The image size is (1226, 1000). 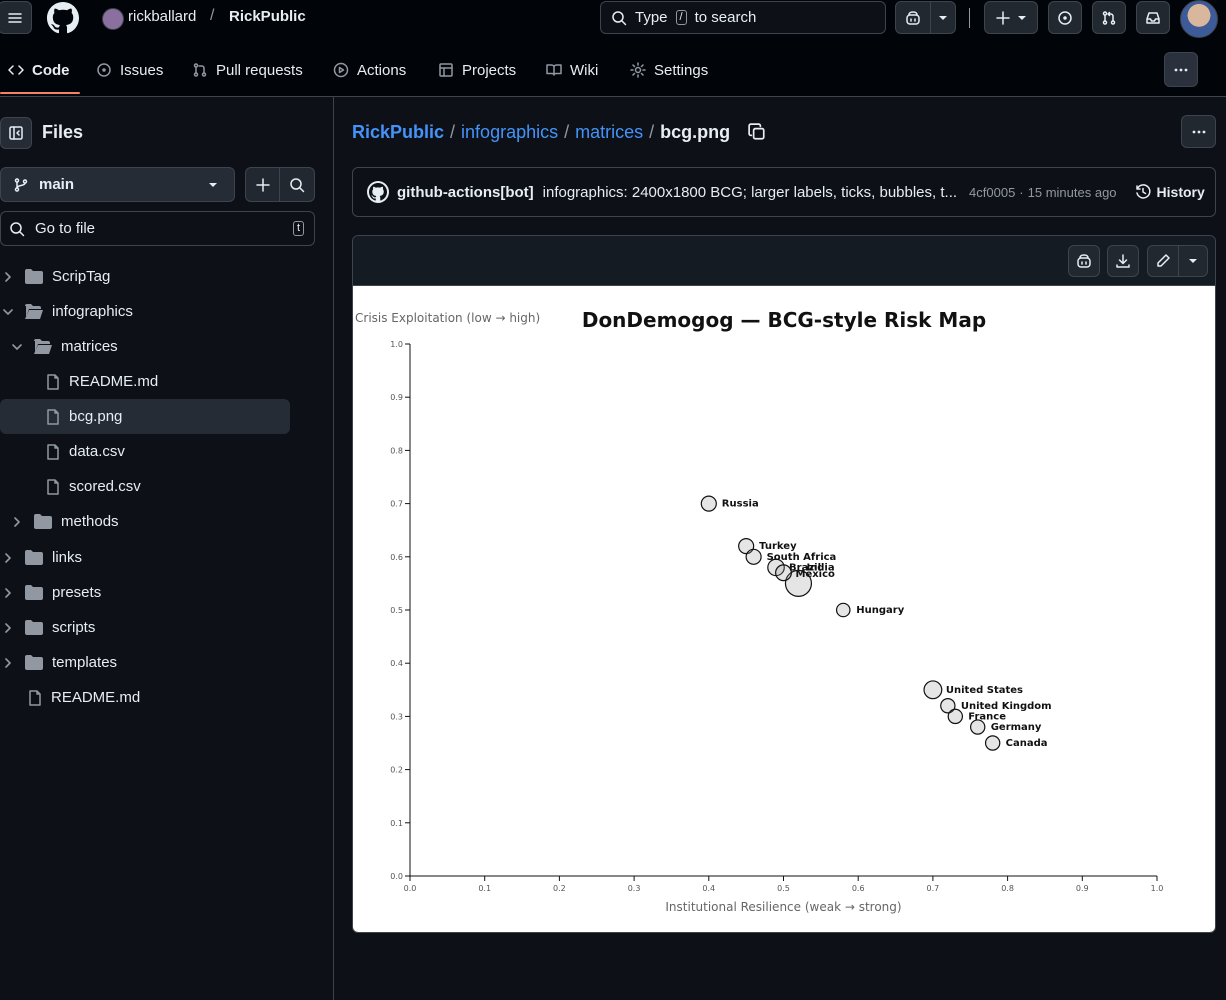 I want to click on github-logo, so click(x=64, y=18).